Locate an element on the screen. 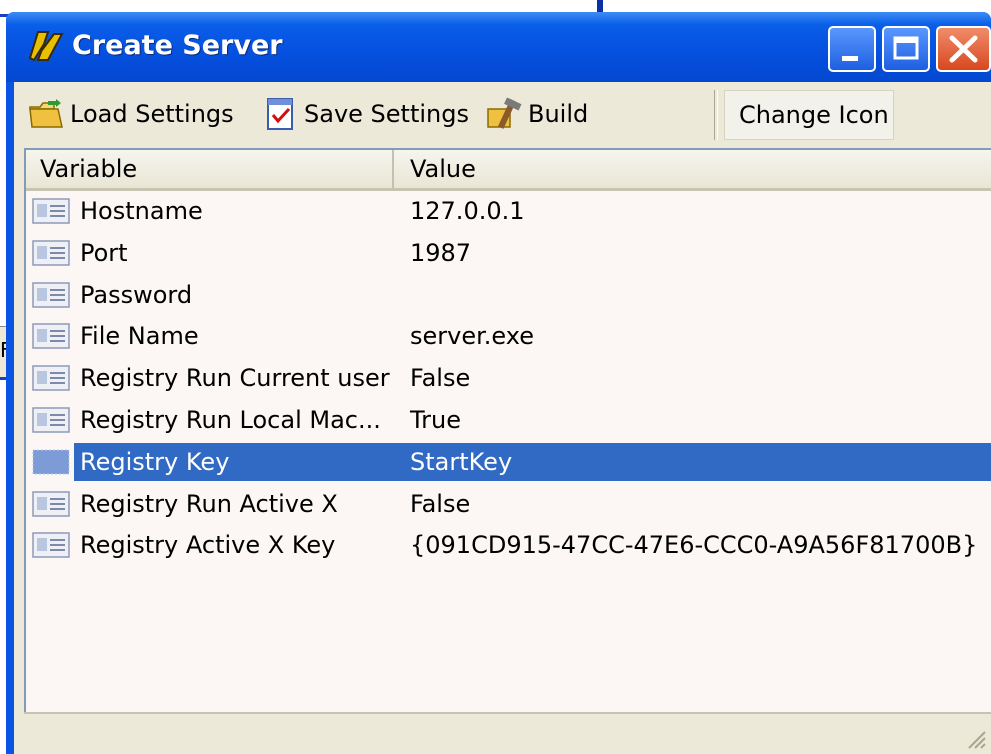 The width and height of the screenshot is (991, 754). close-icon is located at coordinates (963, 49).